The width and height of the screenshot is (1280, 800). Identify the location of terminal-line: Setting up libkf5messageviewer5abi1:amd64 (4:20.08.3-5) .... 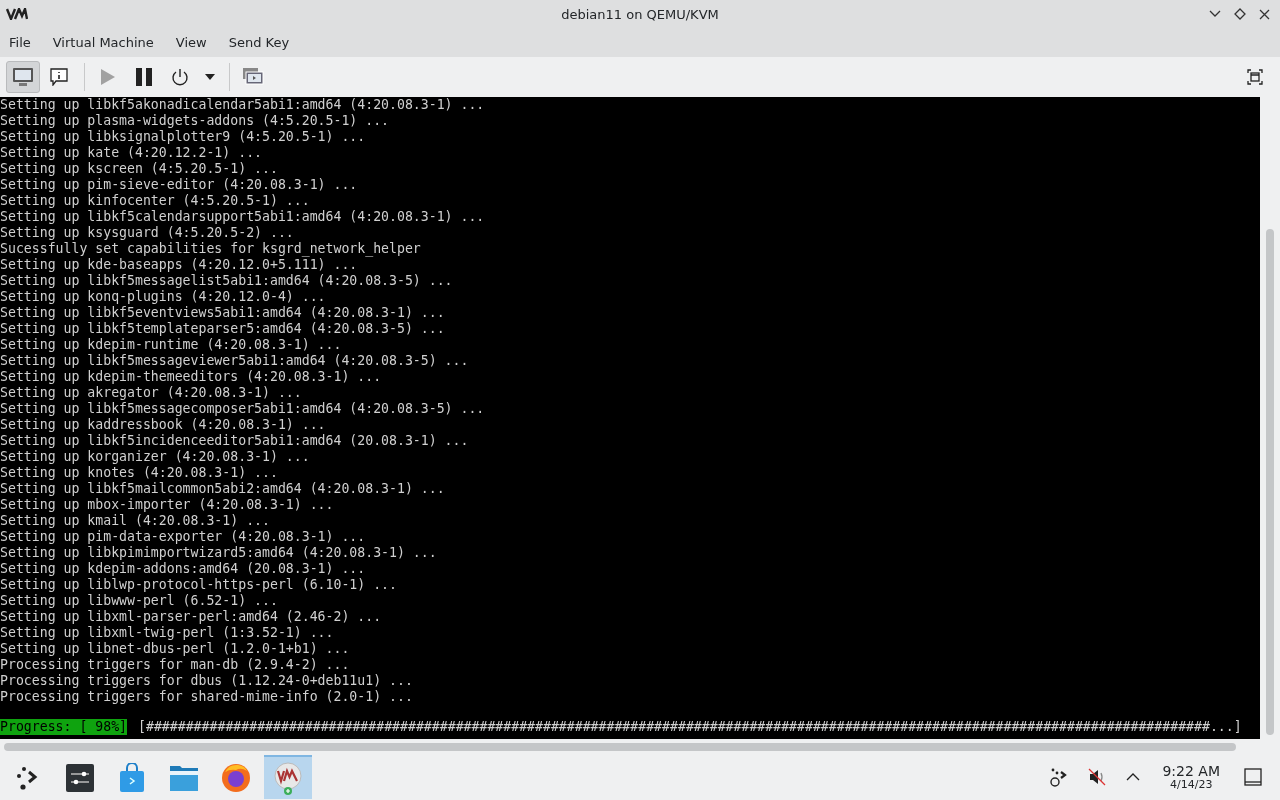
(235, 361).